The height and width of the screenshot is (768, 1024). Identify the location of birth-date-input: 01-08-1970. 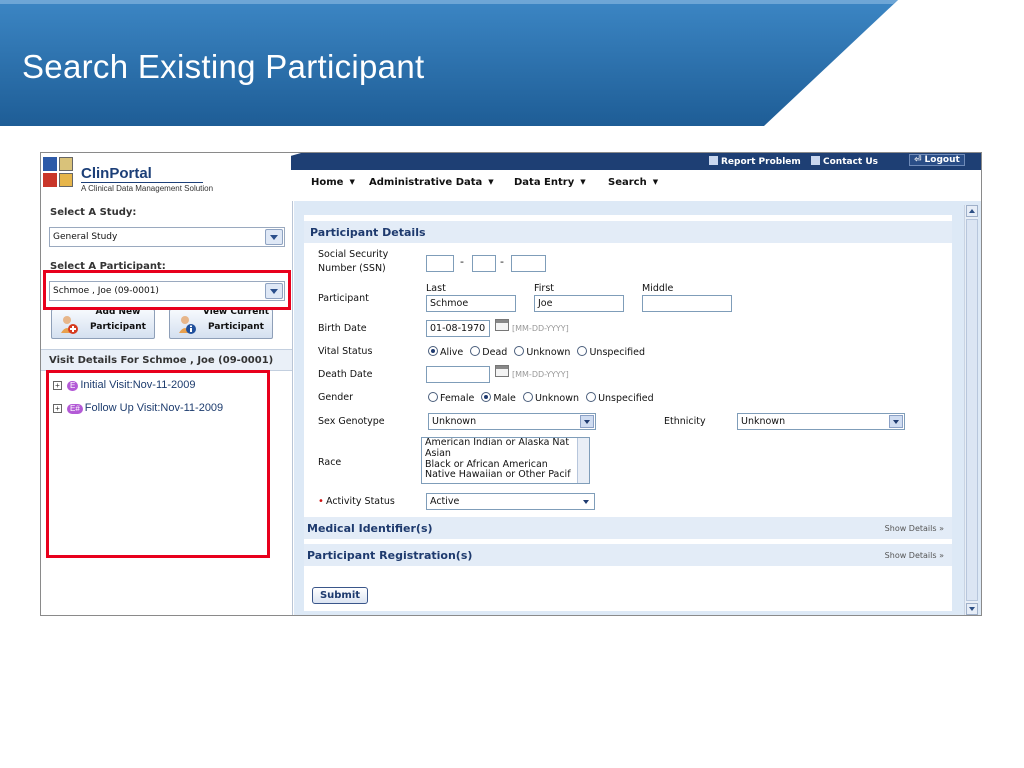
(458, 328).